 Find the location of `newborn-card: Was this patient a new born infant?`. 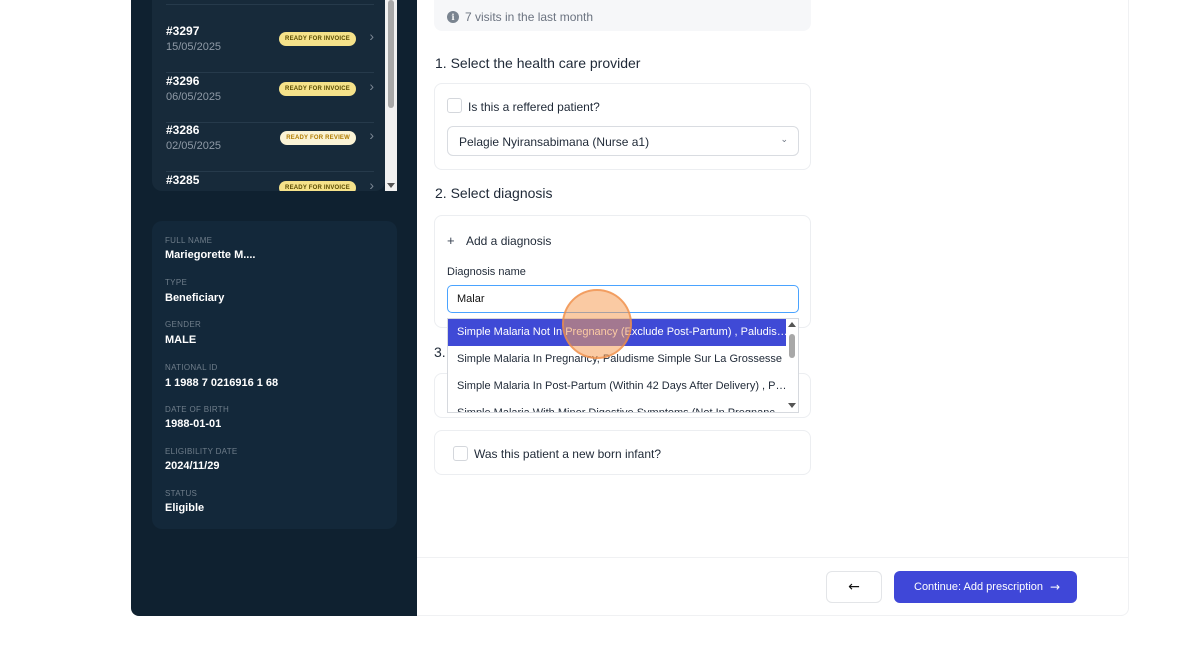

newborn-card: Was this patient a new born infant? is located at coordinates (622, 452).